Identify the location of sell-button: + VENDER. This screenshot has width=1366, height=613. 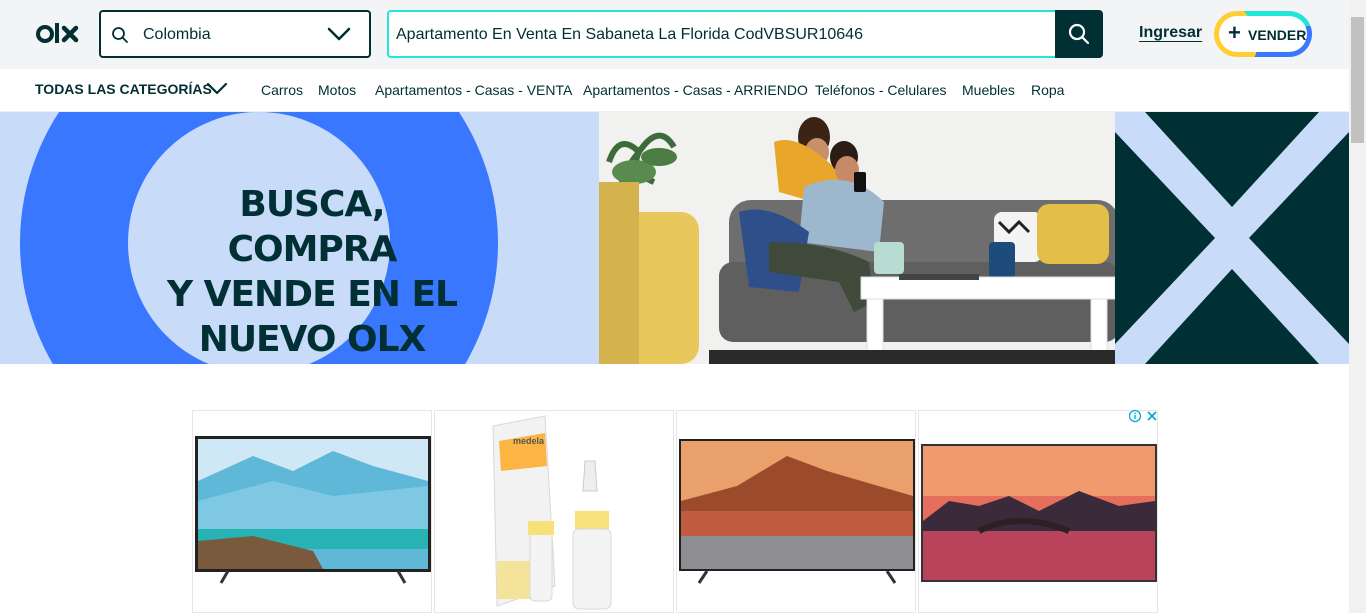
(1263, 34).